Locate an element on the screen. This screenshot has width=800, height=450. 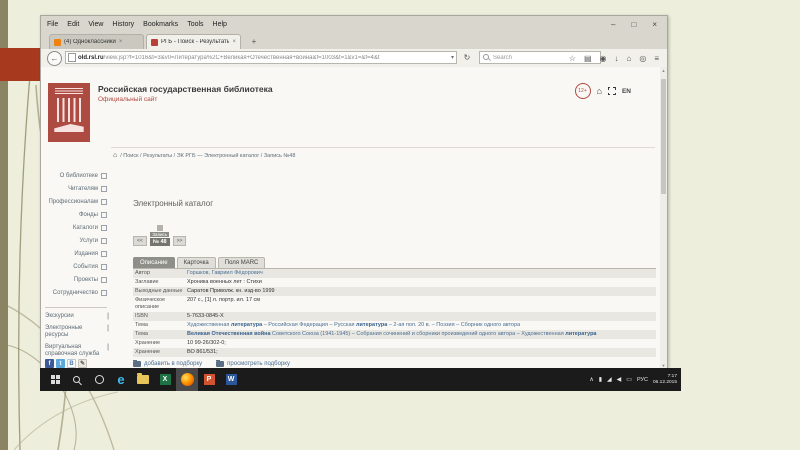
site-home-icon: ⌂ is located at coordinates (599, 91).